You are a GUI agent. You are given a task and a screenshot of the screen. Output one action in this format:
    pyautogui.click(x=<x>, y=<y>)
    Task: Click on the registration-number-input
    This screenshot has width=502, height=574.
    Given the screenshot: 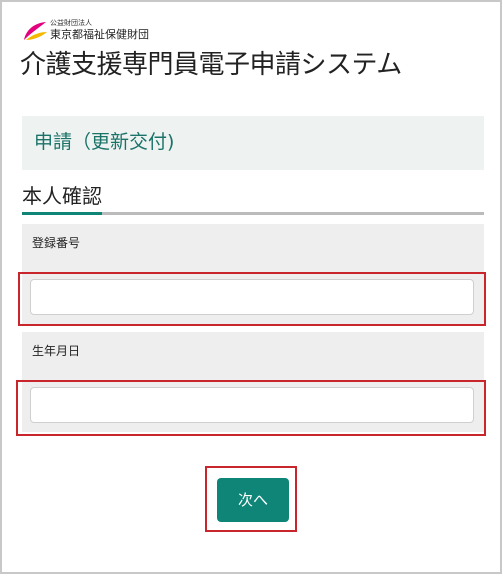 What is the action you would take?
    pyautogui.click(x=252, y=297)
    